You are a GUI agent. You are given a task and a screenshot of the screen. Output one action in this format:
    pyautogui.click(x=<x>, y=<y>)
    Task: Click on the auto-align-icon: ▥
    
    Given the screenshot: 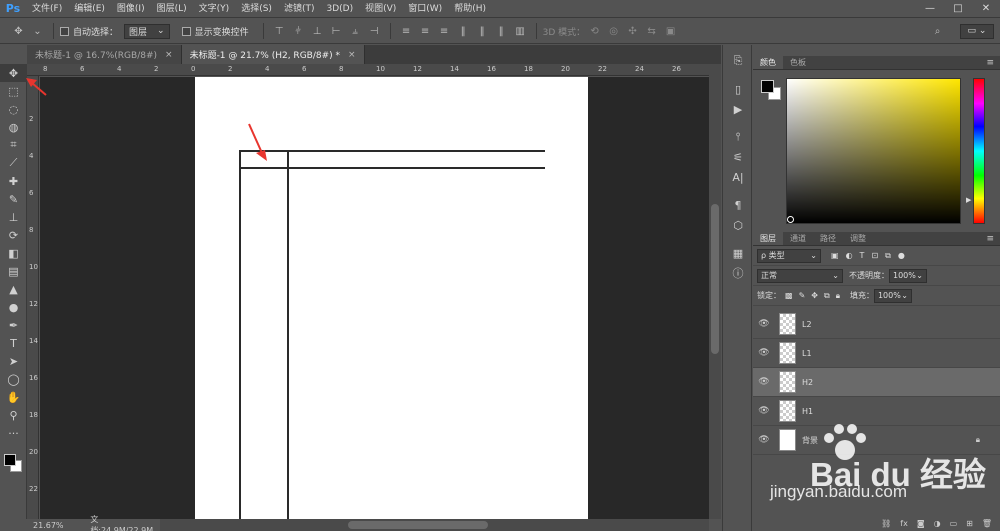 What is the action you would take?
    pyautogui.click(x=520, y=31)
    